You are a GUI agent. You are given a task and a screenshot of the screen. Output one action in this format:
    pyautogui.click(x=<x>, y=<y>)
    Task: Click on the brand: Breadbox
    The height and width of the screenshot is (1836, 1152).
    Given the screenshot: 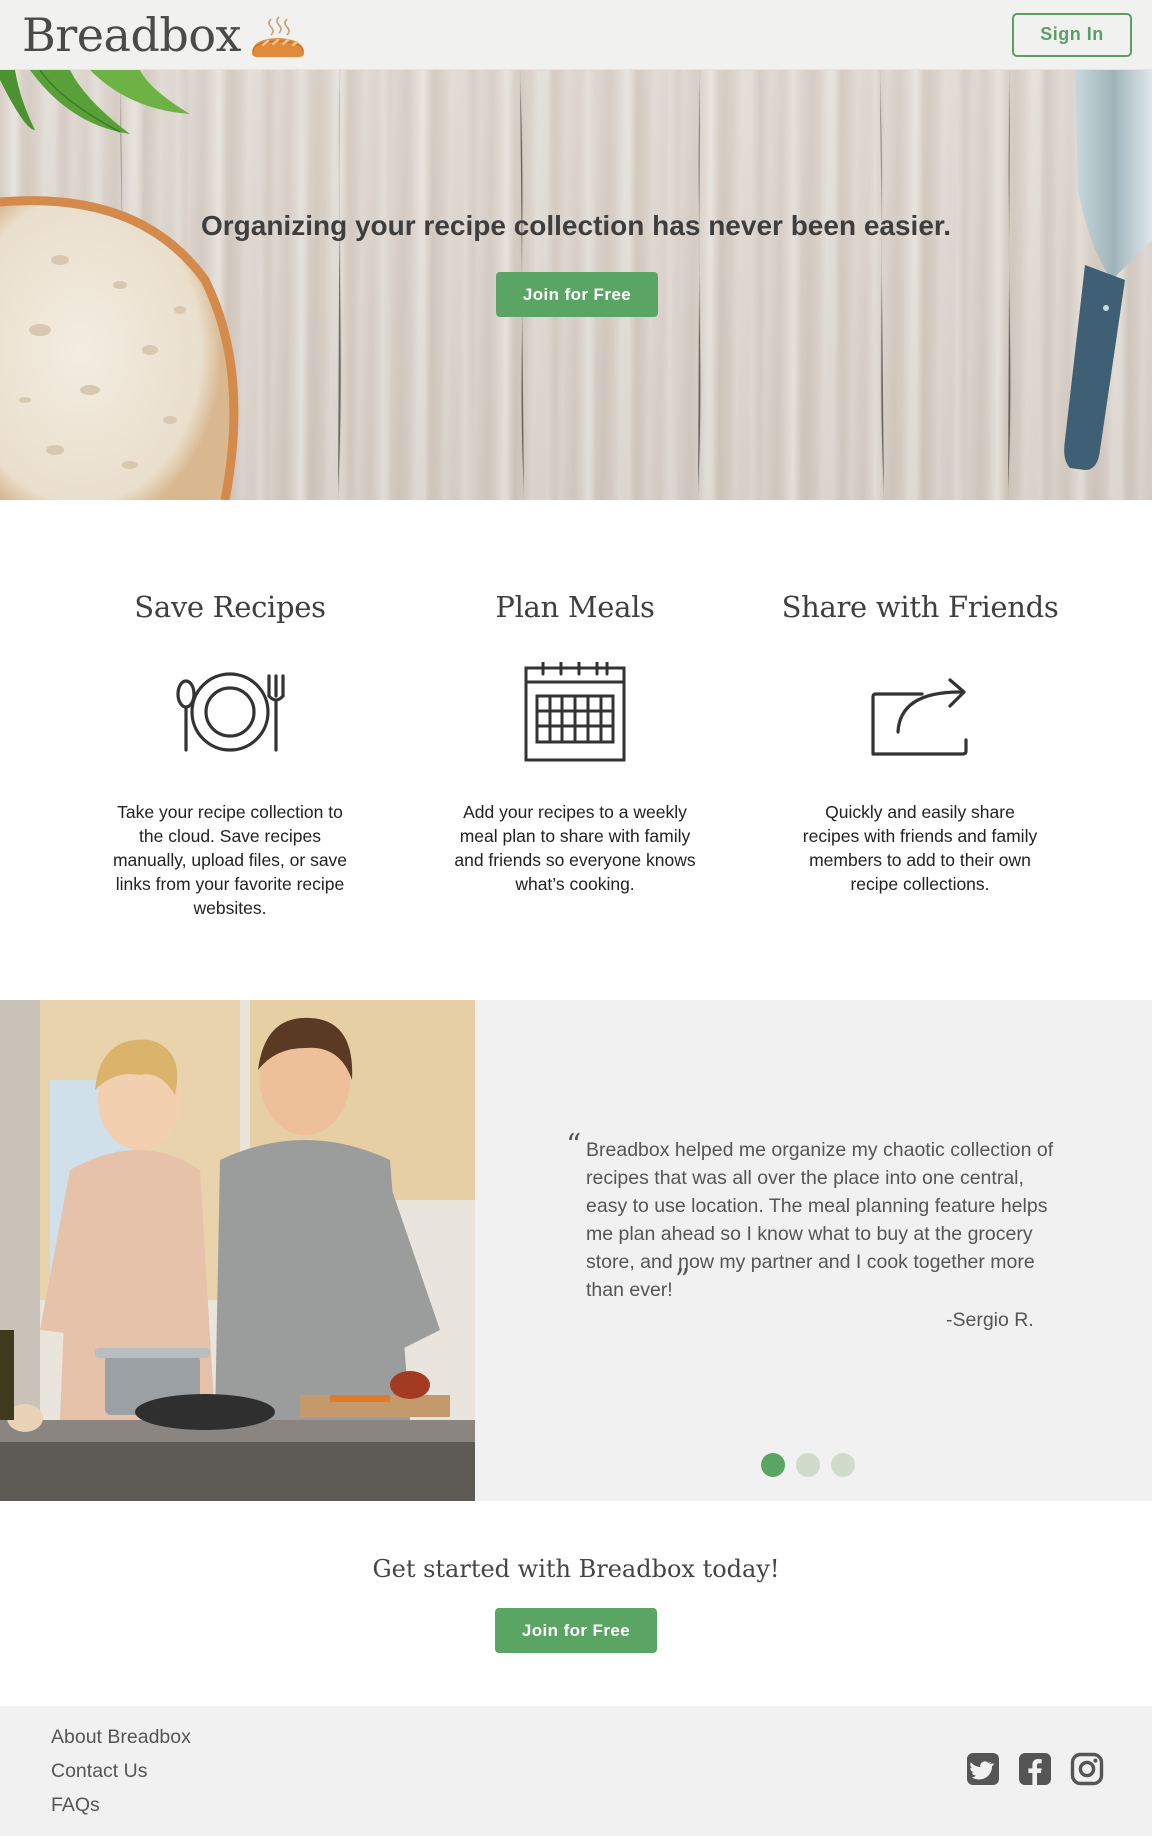 What is the action you would take?
    pyautogui.click(x=164, y=35)
    